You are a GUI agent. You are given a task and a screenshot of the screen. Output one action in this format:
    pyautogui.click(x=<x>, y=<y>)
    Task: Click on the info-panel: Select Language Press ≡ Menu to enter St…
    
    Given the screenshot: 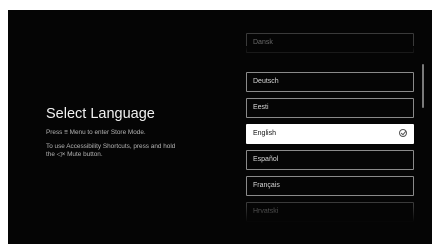 What is the action you would take?
    pyautogui.click(x=141, y=135)
    